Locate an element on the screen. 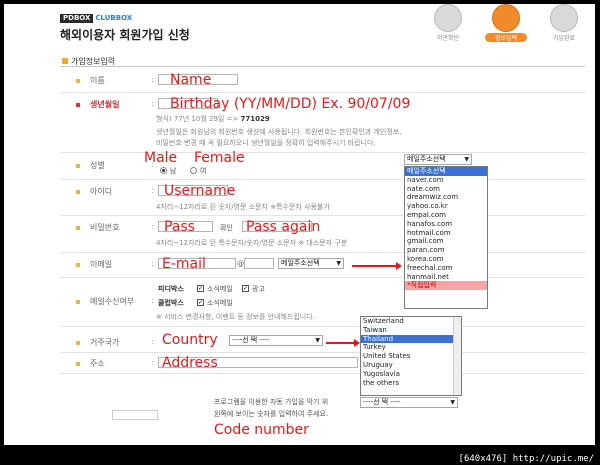  pdbox-news-checkbox: ✓ is located at coordinates (200, 288).